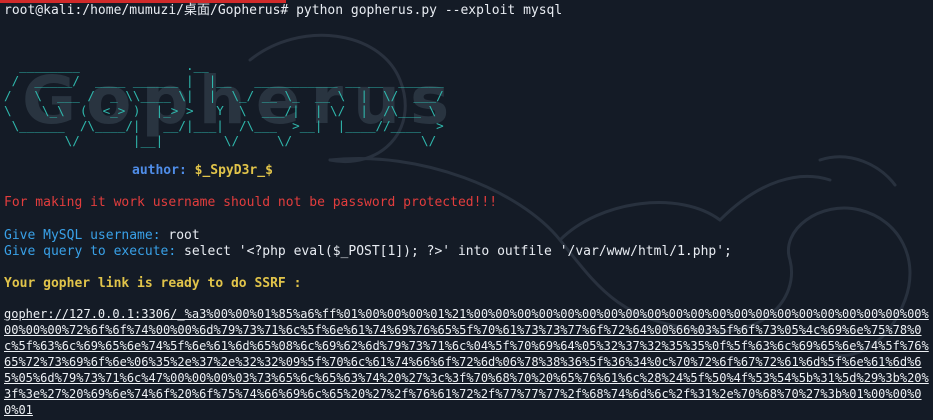  I want to click on author-name: $_SpyD3r_$, so click(233, 170).